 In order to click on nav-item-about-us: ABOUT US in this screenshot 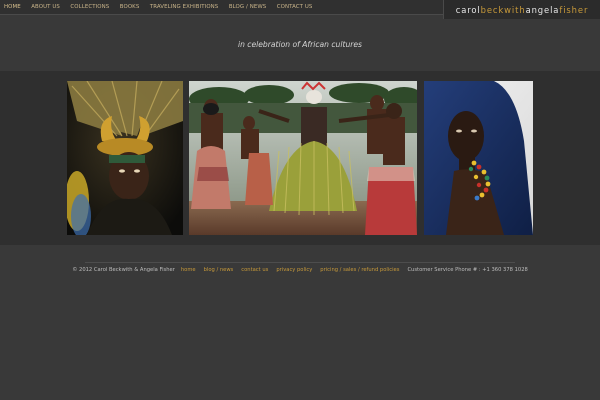, I will do `click(45, 7)`.